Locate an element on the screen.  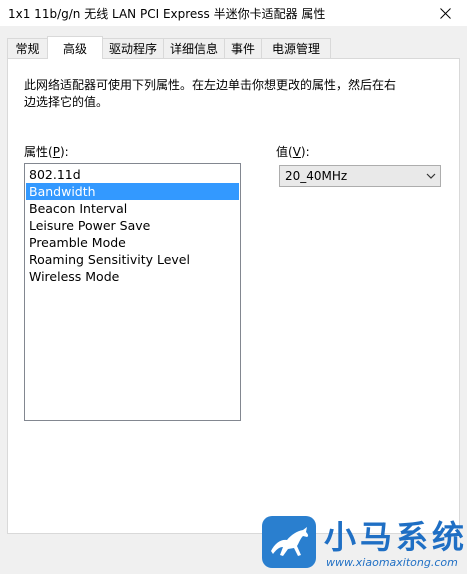
tab-label: 高级 is located at coordinates (74, 48).